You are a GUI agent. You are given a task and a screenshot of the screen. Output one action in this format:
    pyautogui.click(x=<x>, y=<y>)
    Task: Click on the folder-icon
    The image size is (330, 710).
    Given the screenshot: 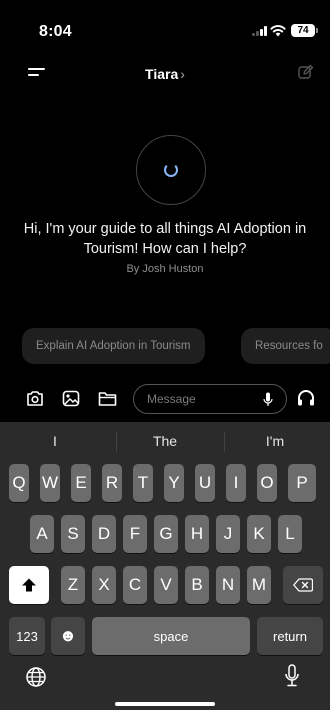 What is the action you would take?
    pyautogui.click(x=107, y=398)
    